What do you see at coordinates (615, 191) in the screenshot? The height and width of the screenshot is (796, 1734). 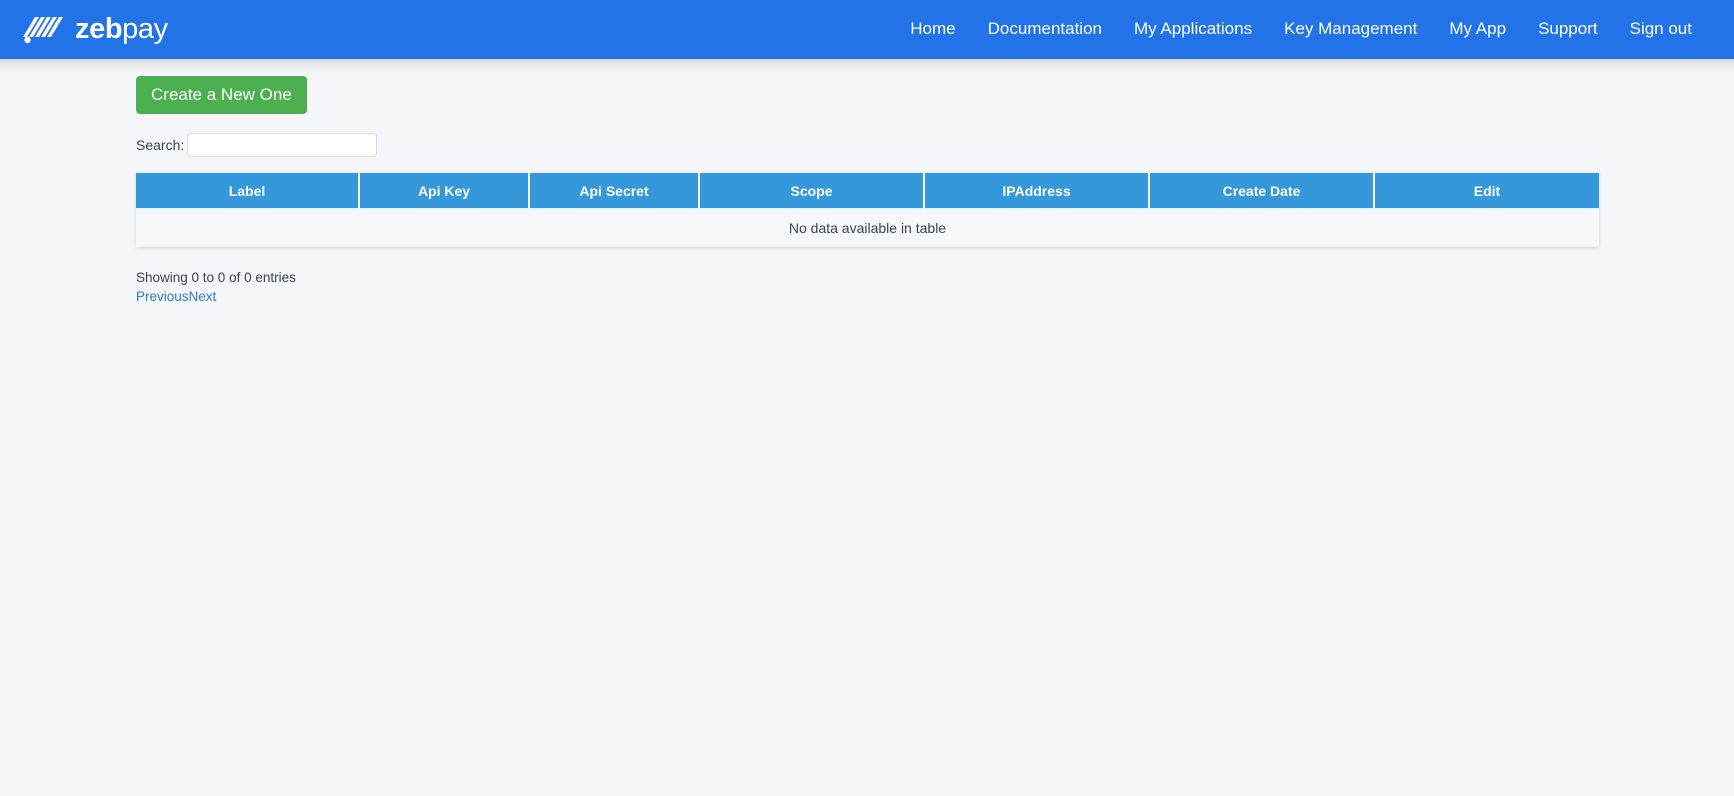 I see `column-header-api-secret: Api Secret` at bounding box center [615, 191].